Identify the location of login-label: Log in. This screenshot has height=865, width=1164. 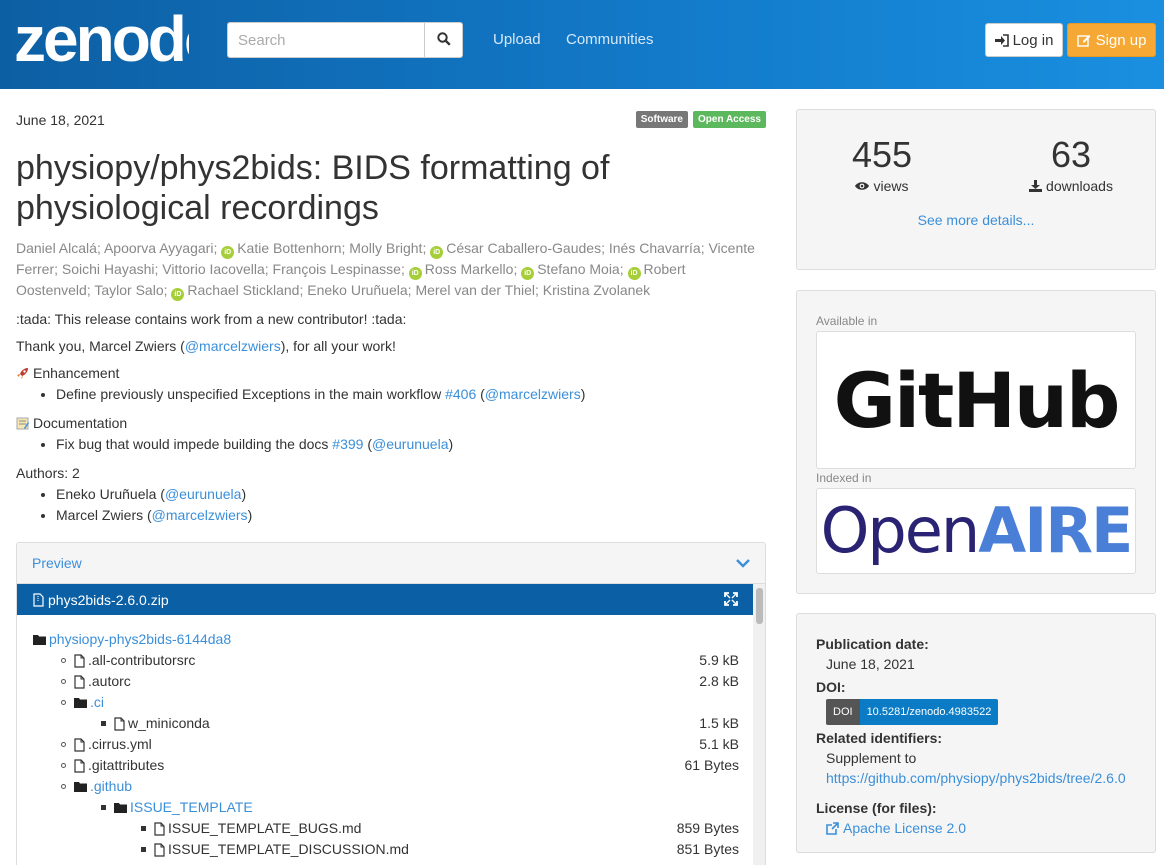
(1033, 40).